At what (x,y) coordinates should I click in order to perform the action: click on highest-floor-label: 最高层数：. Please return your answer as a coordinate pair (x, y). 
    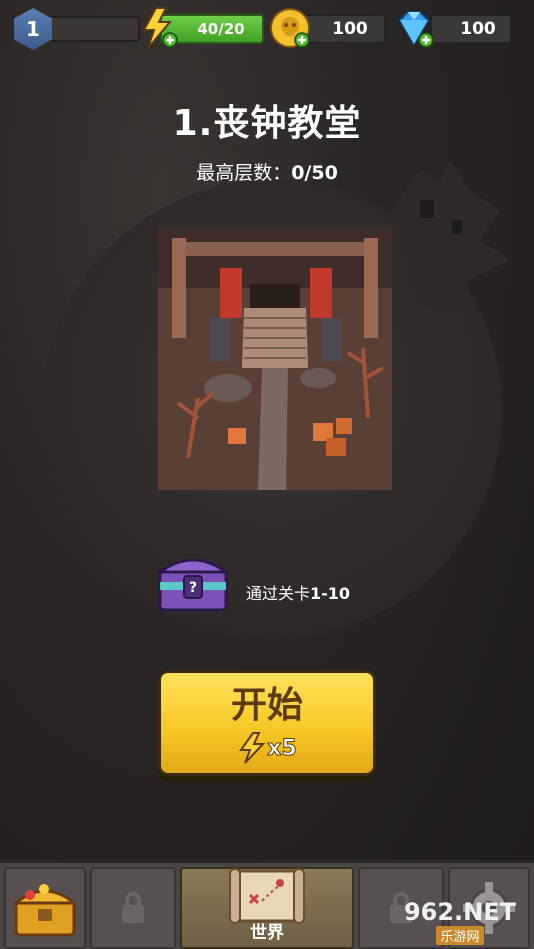
    Looking at the image, I should click on (244, 173).